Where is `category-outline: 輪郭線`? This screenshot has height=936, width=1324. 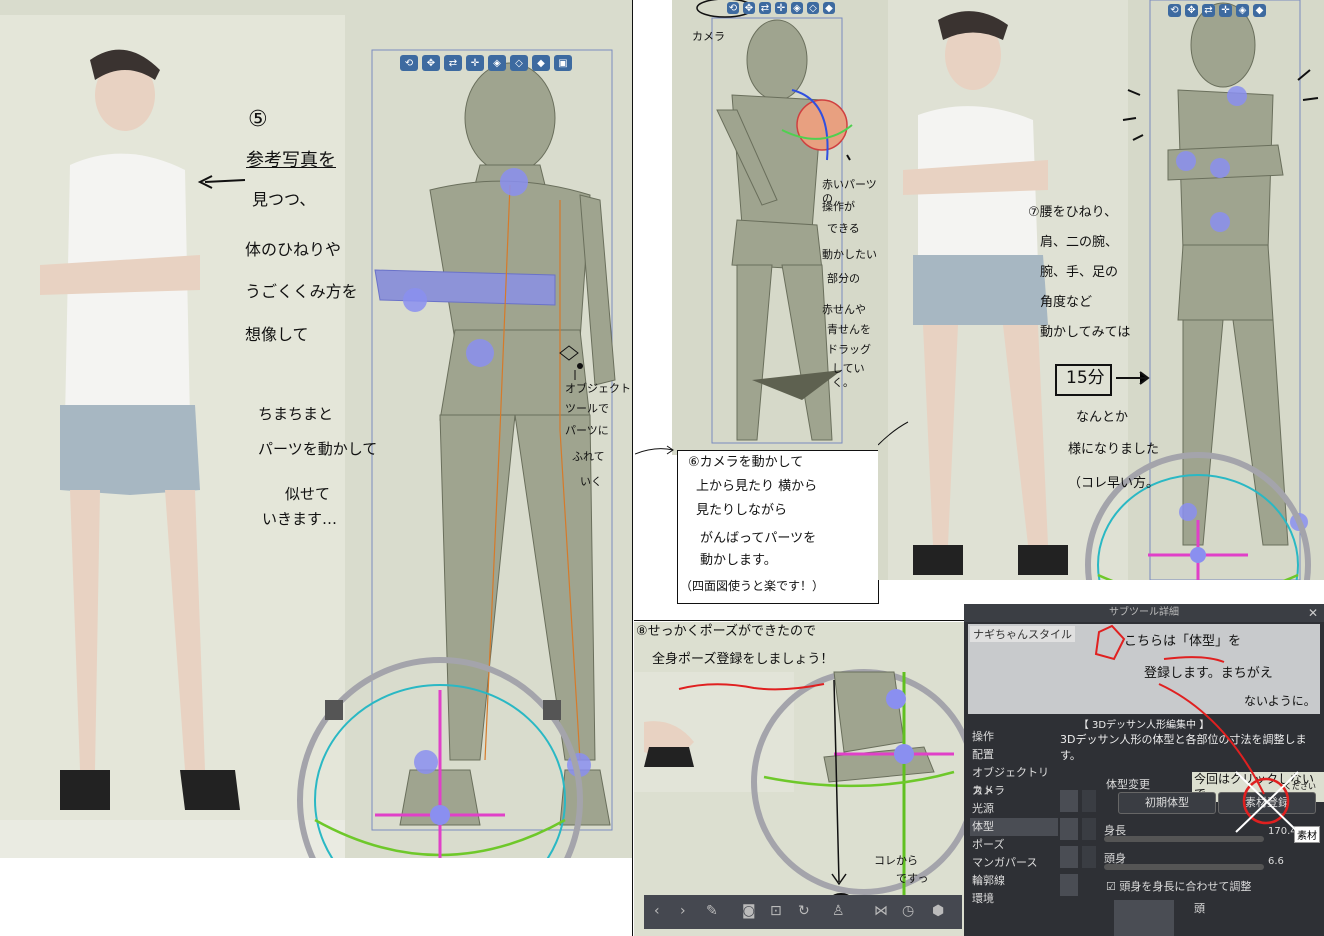 category-outline: 輪郭線 is located at coordinates (1014, 881).